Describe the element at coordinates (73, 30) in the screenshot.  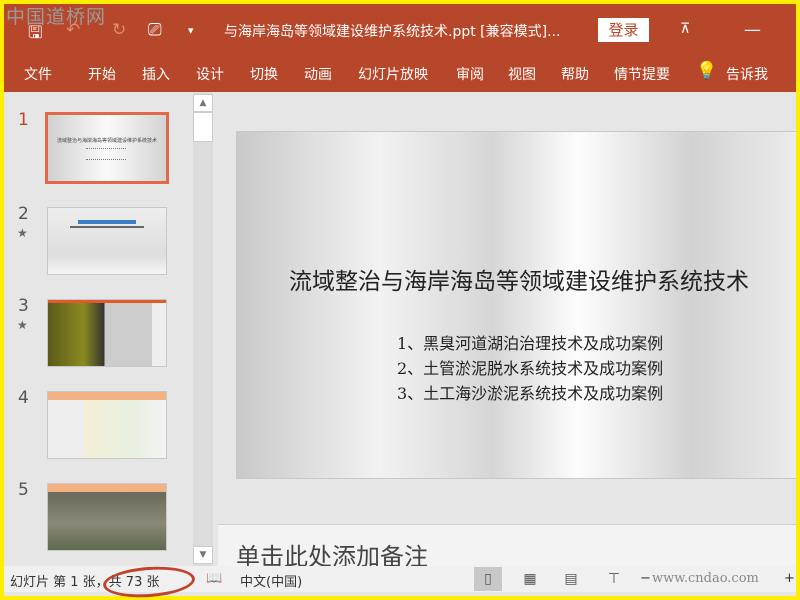
I see `undo-icon: ↶` at that location.